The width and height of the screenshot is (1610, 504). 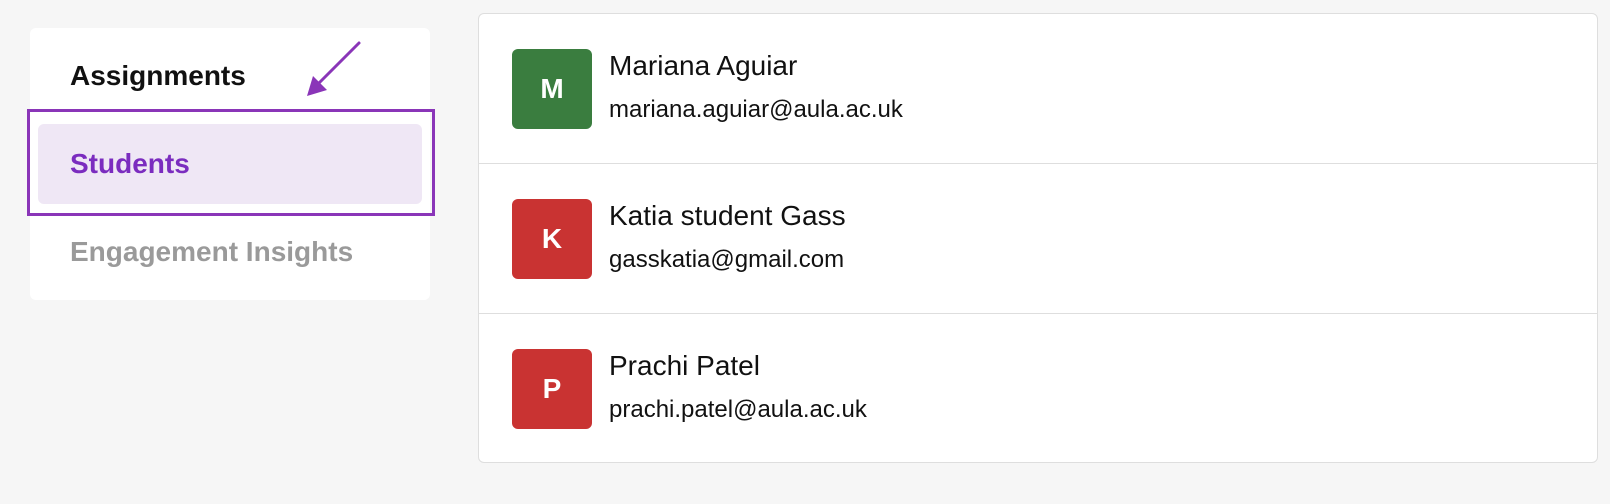 I want to click on student-email: prachi.patel@aula.ac.uk, so click(x=738, y=409).